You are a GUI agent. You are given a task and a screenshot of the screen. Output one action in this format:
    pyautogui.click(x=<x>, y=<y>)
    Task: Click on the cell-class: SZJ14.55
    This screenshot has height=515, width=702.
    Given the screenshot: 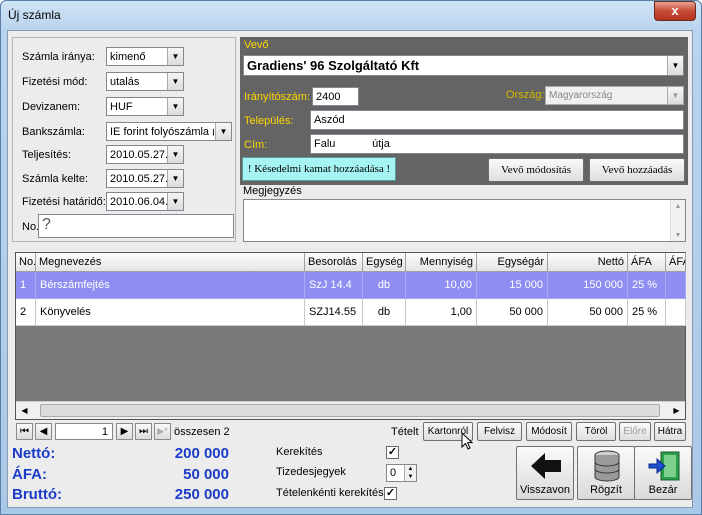 What is the action you would take?
    pyautogui.click(x=334, y=312)
    